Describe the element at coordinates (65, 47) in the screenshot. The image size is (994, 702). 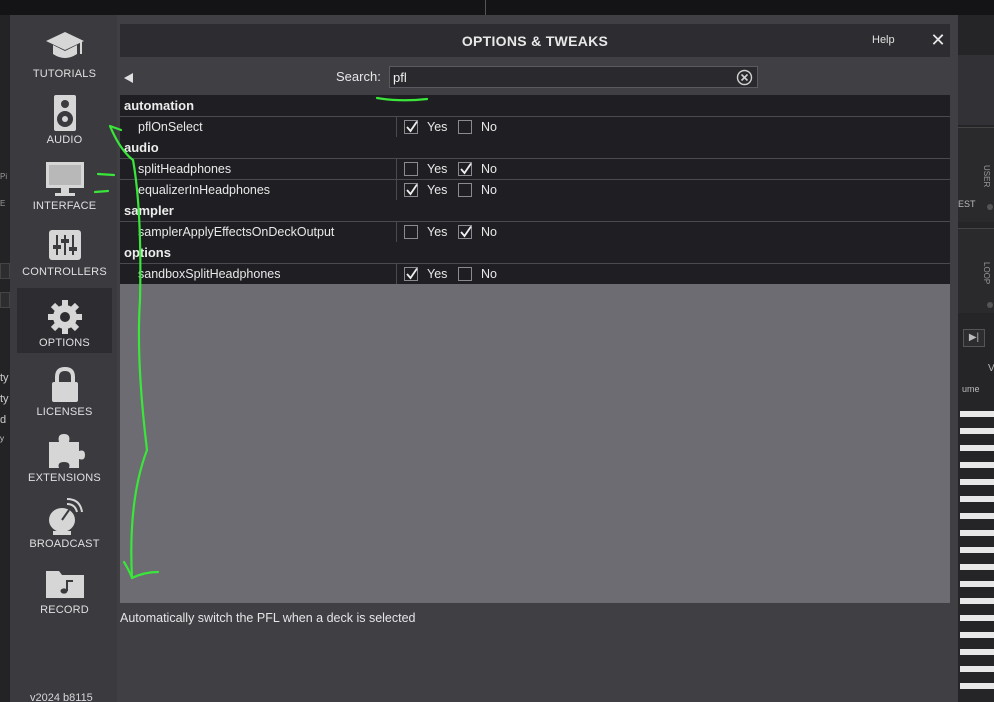
I see `graduation-cap-icon` at that location.